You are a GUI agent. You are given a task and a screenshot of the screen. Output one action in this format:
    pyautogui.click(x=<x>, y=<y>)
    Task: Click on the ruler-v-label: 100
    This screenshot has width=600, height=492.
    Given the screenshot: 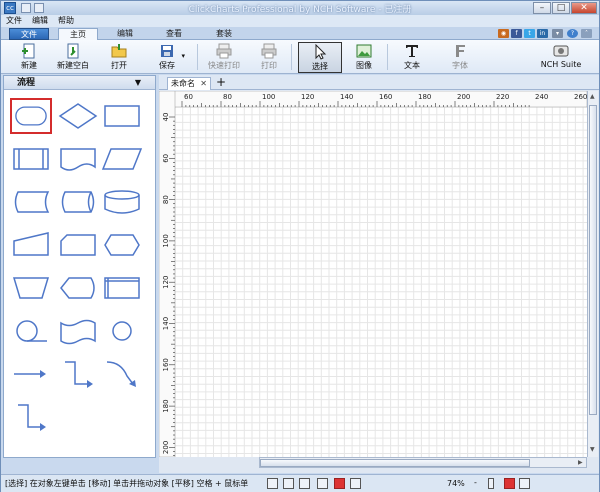 What is the action you would take?
    pyautogui.click(x=166, y=240)
    